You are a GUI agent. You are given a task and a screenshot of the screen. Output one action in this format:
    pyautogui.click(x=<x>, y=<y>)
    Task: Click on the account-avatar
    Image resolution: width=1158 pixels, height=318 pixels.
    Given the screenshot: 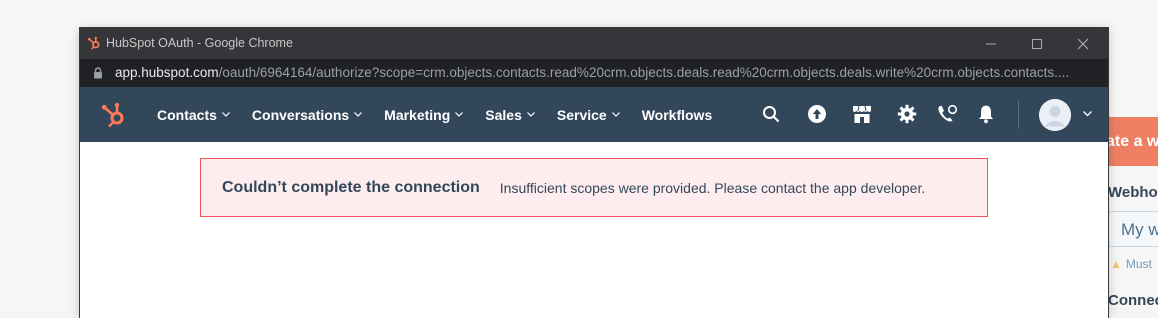 What is the action you would take?
    pyautogui.click(x=1055, y=115)
    